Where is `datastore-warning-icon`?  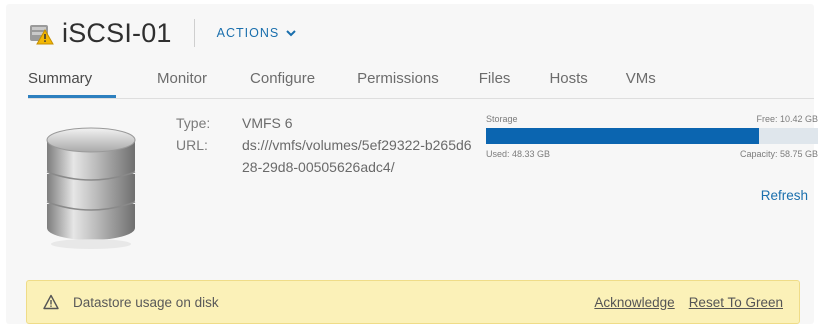
datastore-warning-icon is located at coordinates (41, 33).